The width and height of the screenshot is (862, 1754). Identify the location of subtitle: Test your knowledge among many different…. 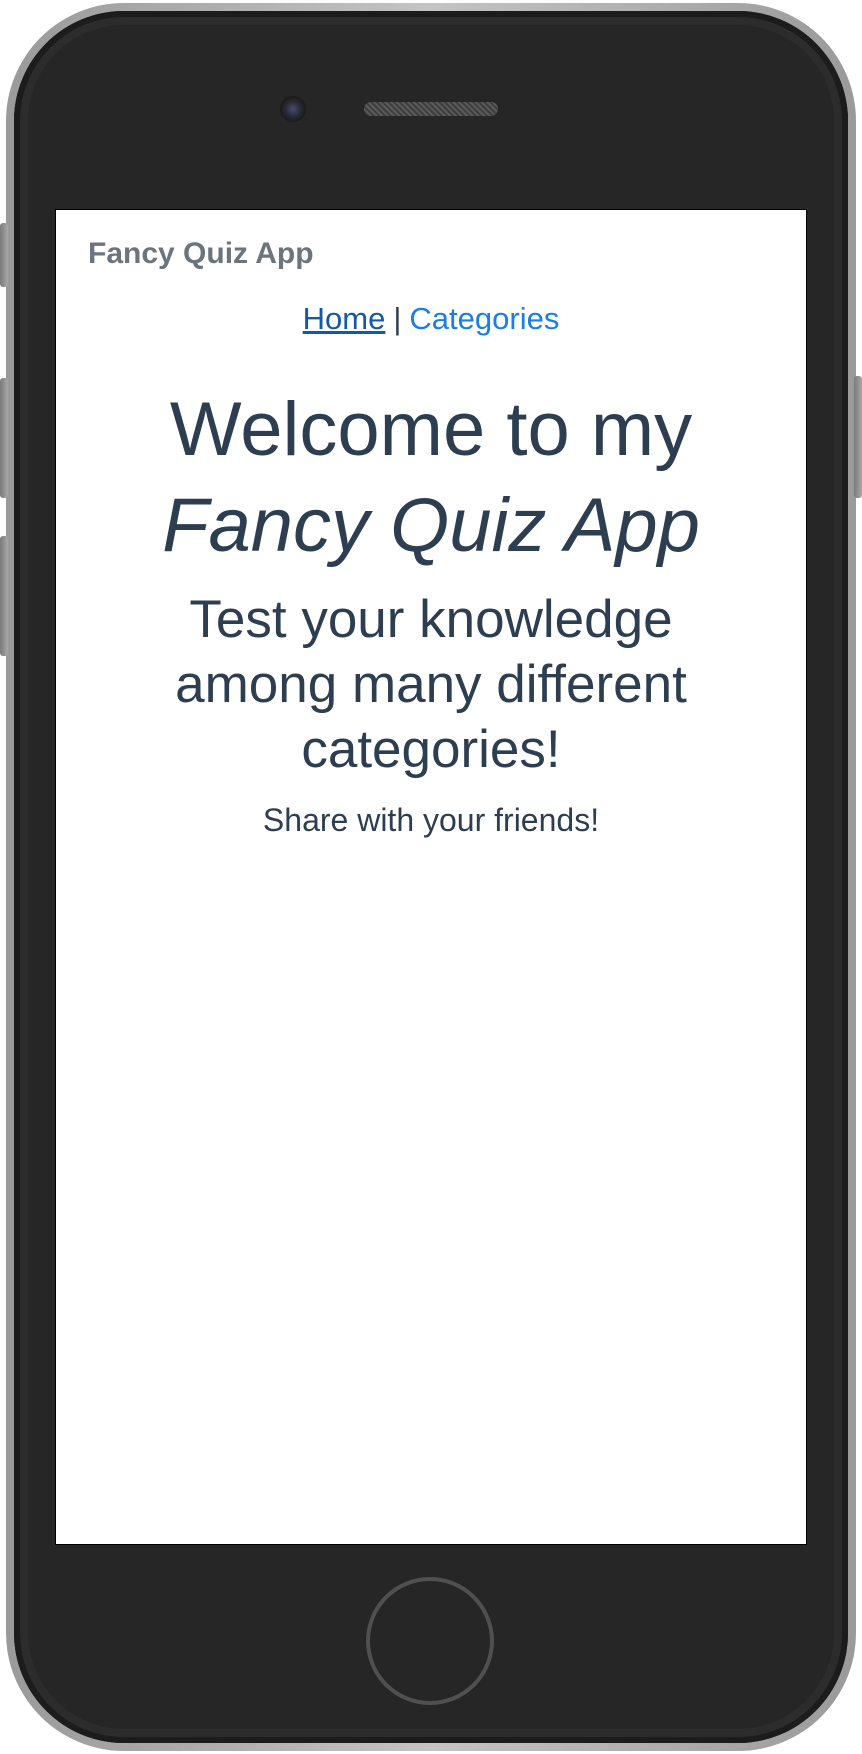
(431, 684).